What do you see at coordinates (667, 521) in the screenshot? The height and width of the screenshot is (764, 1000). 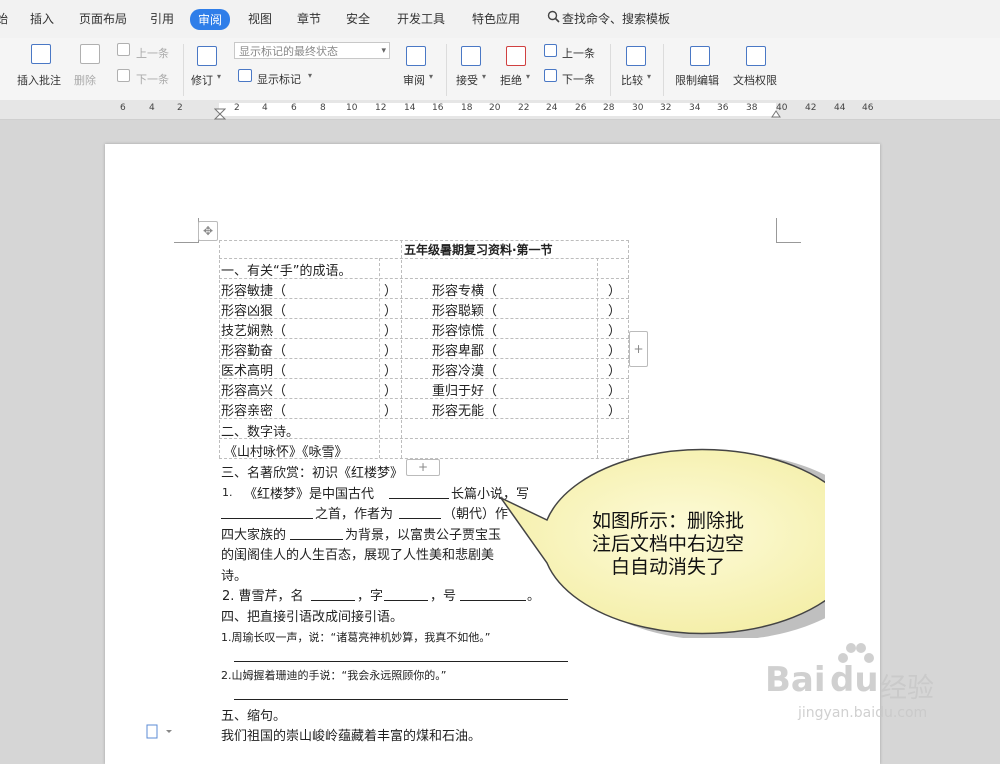 I see `callout-line: 如图所示：删除批` at bounding box center [667, 521].